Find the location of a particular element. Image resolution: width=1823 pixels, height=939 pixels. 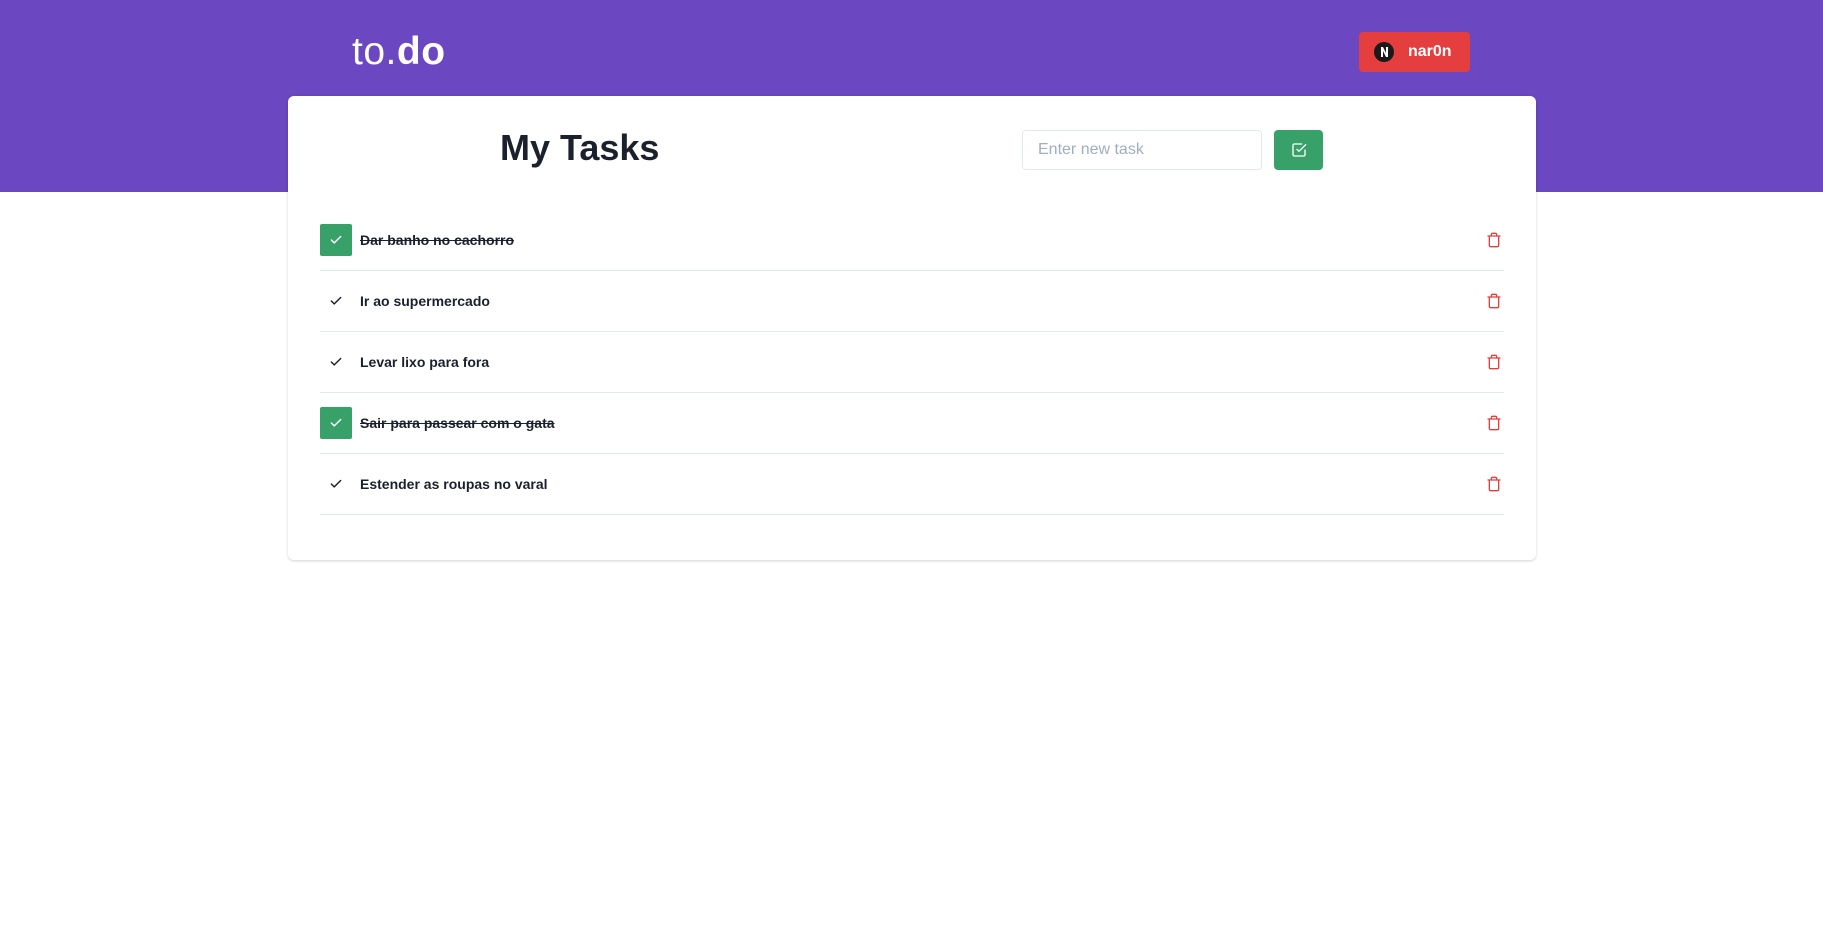

task-label: Ir ao supermercado is located at coordinates (425, 301).